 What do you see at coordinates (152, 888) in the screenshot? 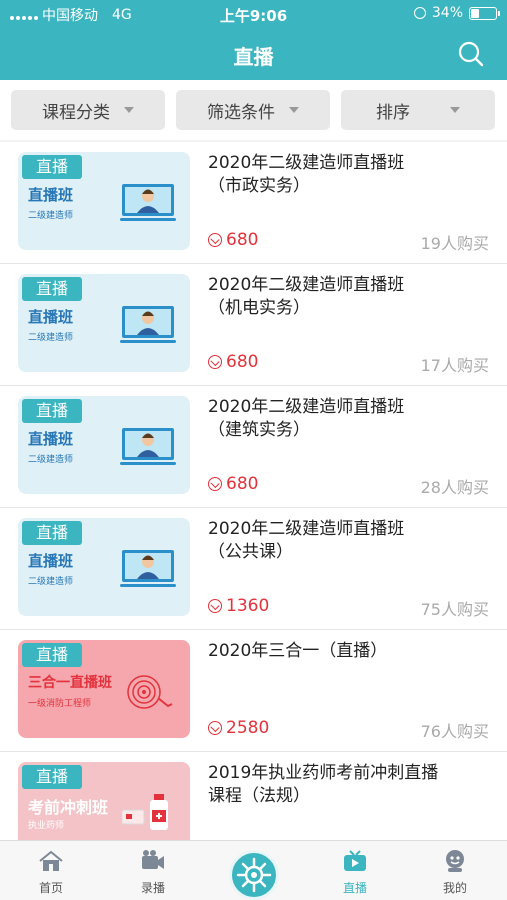
I see `tab-label: 录播` at bounding box center [152, 888].